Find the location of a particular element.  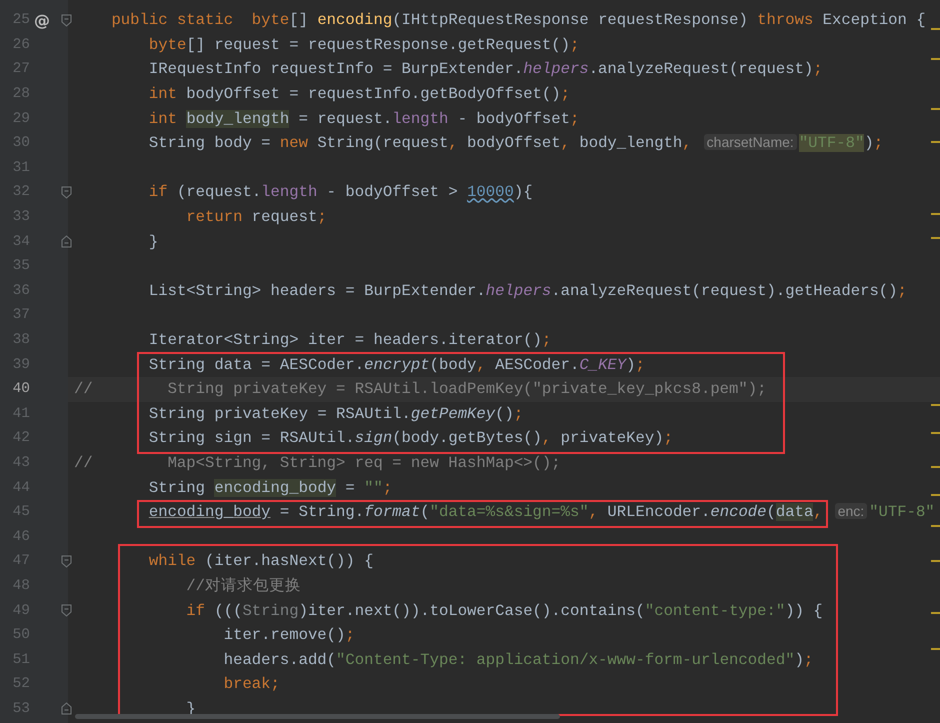

code-line: return request; is located at coordinates (256, 217).